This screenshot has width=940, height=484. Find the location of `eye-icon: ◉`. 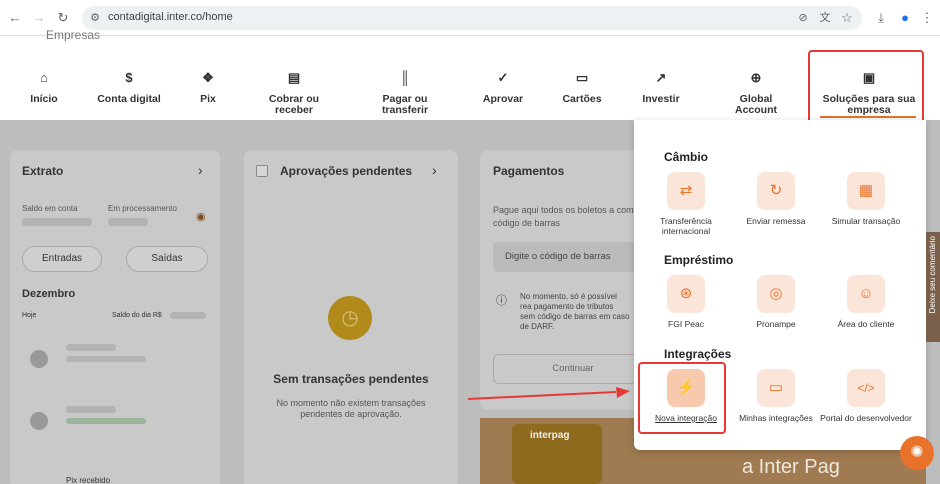

eye-icon: ◉ is located at coordinates (201, 216).